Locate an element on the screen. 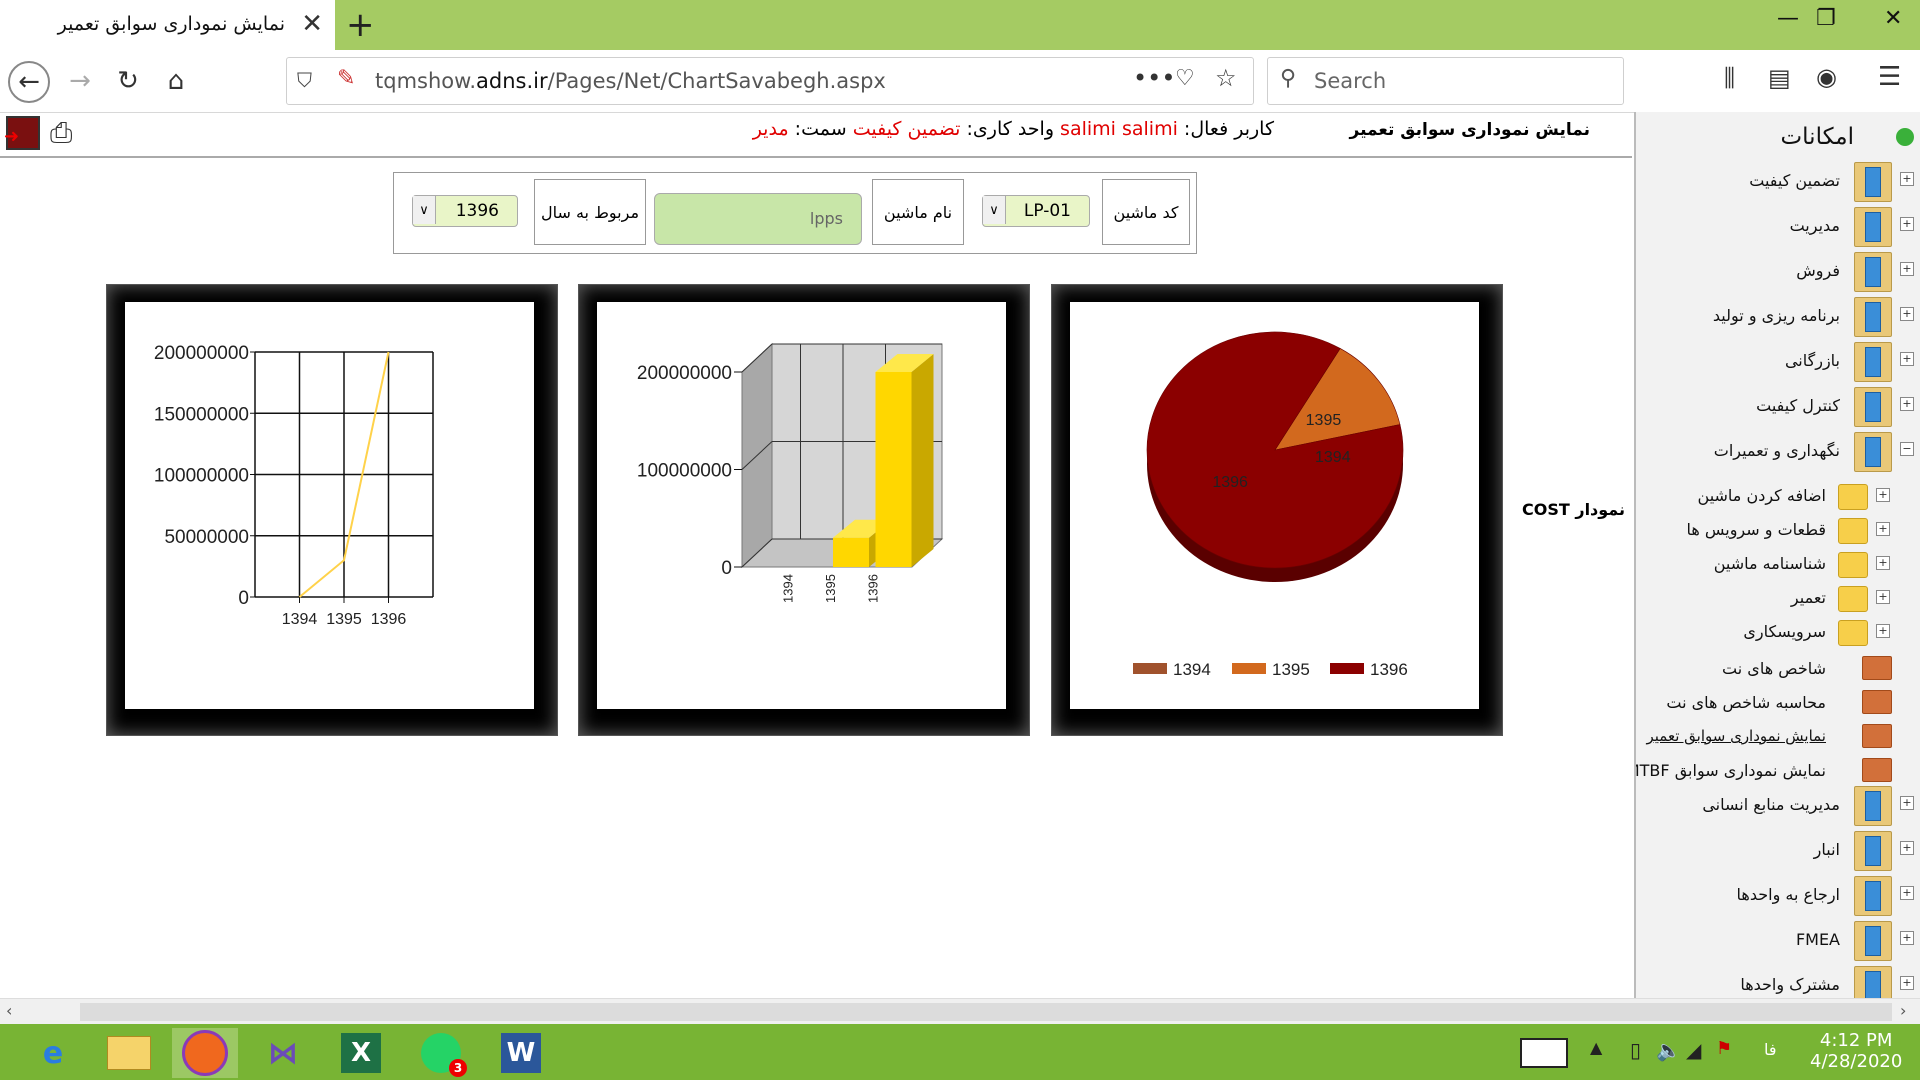  back-button: ← is located at coordinates (29, 82).